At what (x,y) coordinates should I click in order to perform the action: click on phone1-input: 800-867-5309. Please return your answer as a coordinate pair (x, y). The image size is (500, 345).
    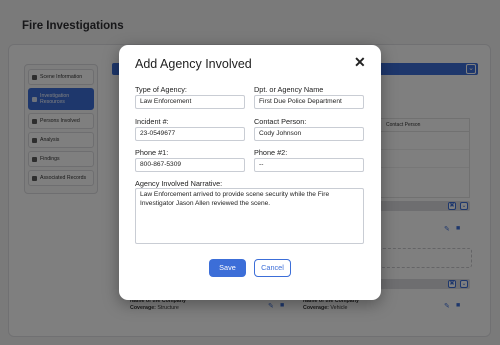
    Looking at the image, I should click on (190, 165).